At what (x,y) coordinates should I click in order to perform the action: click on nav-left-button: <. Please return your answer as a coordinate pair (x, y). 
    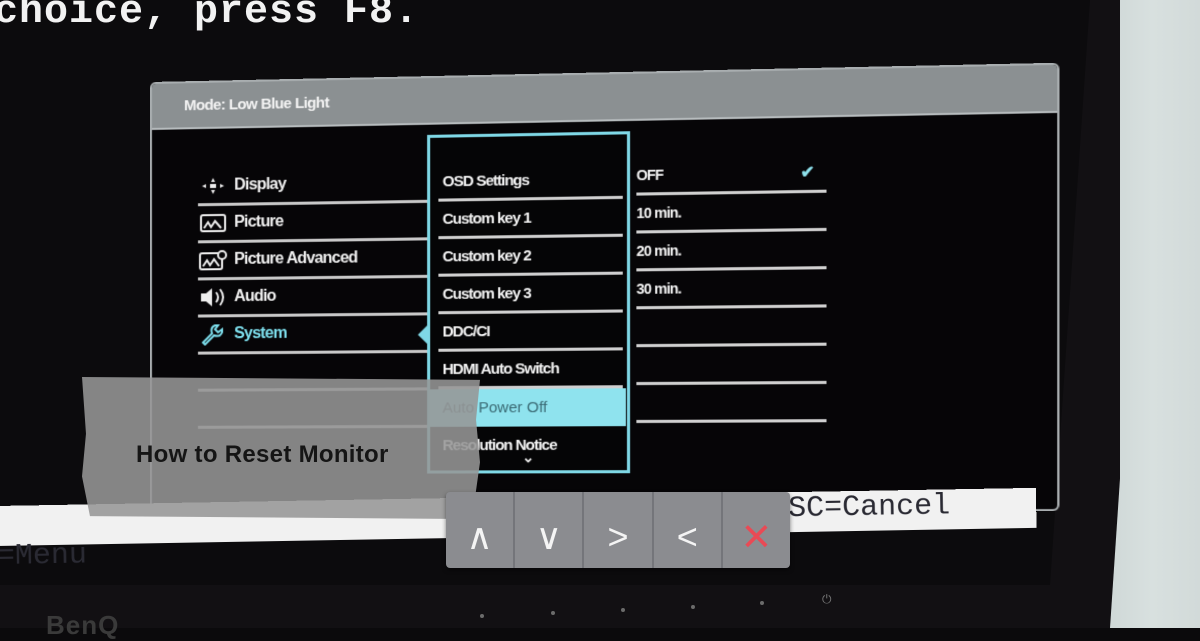
    Looking at the image, I should click on (688, 530).